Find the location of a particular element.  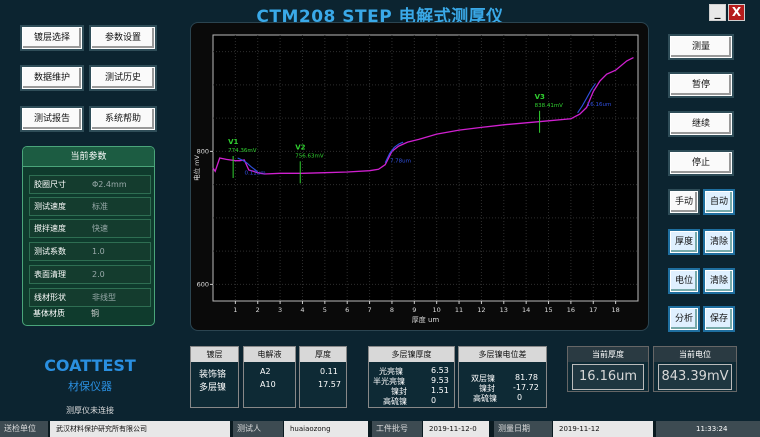

current-thickness-value: 16.16um is located at coordinates (608, 377).